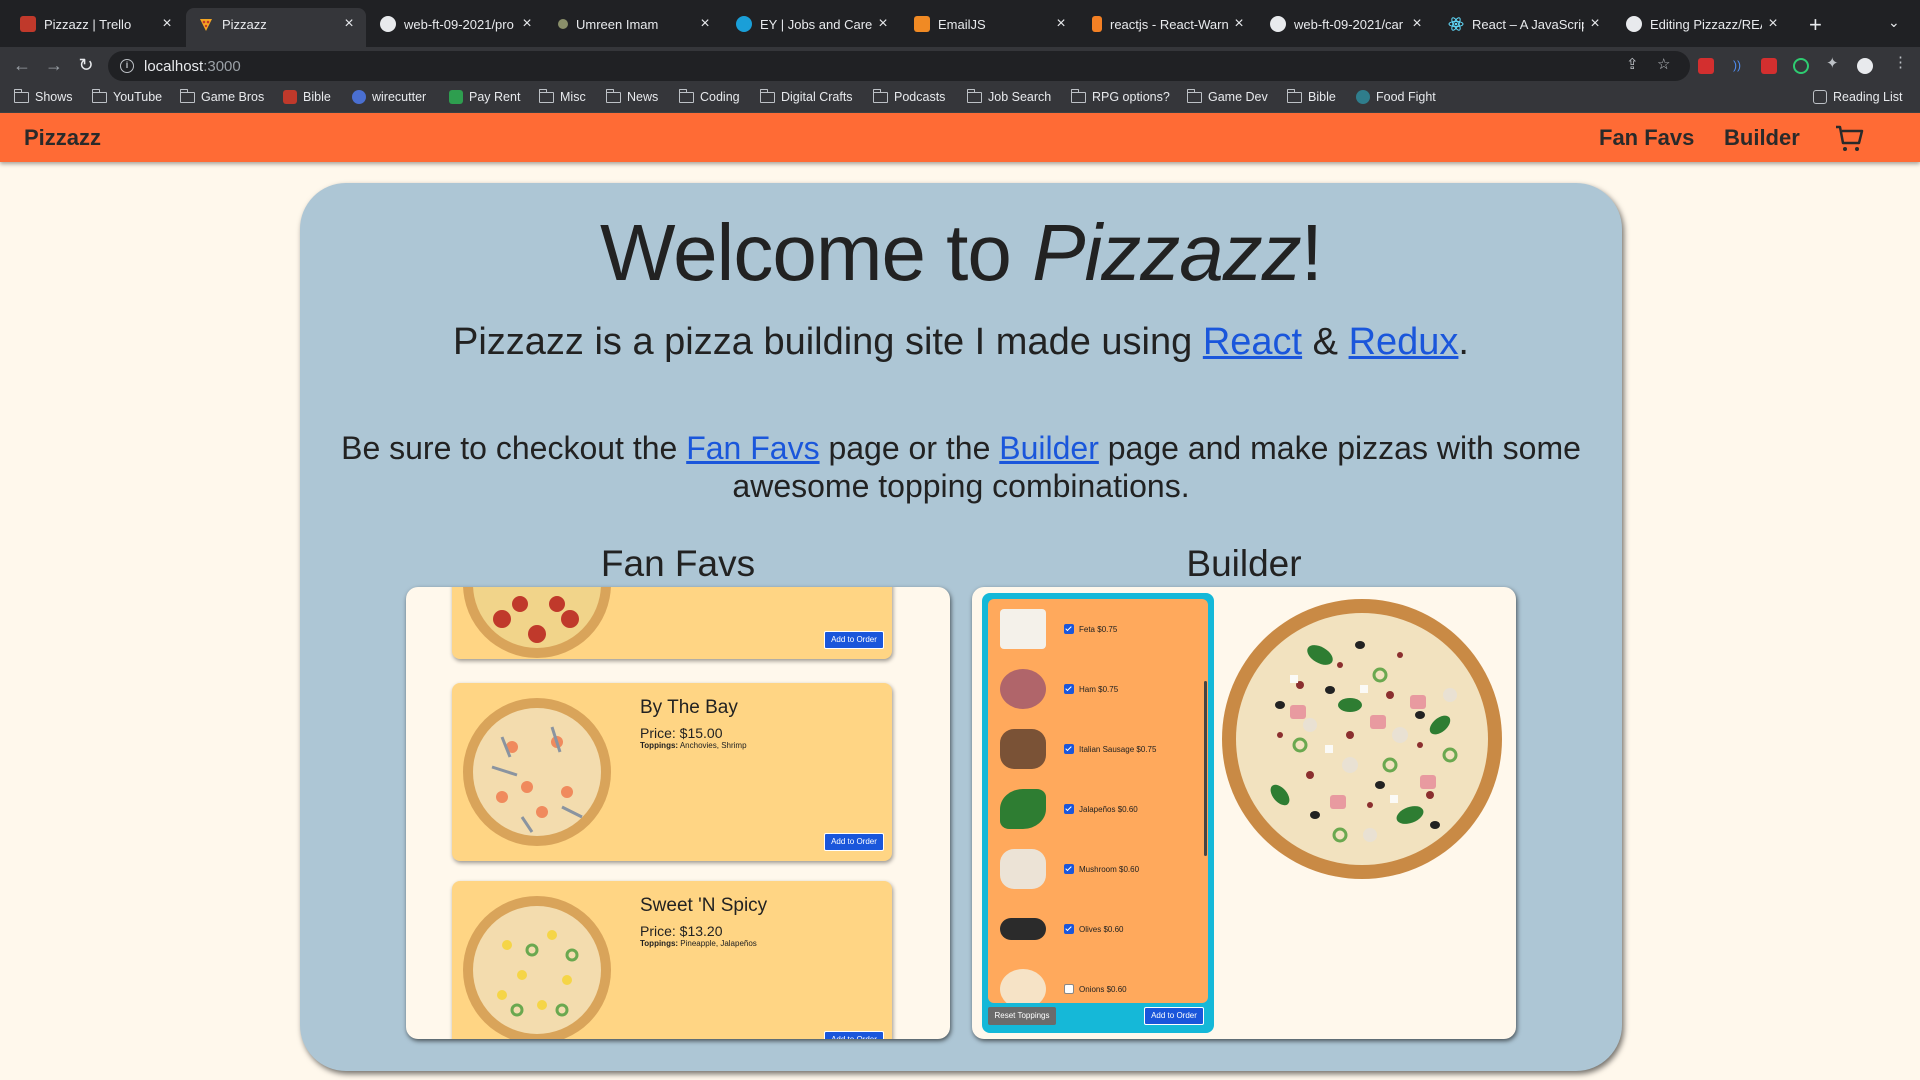  Describe the element at coordinates (631, 96) in the screenshot. I see `bookmark-news: News` at that location.